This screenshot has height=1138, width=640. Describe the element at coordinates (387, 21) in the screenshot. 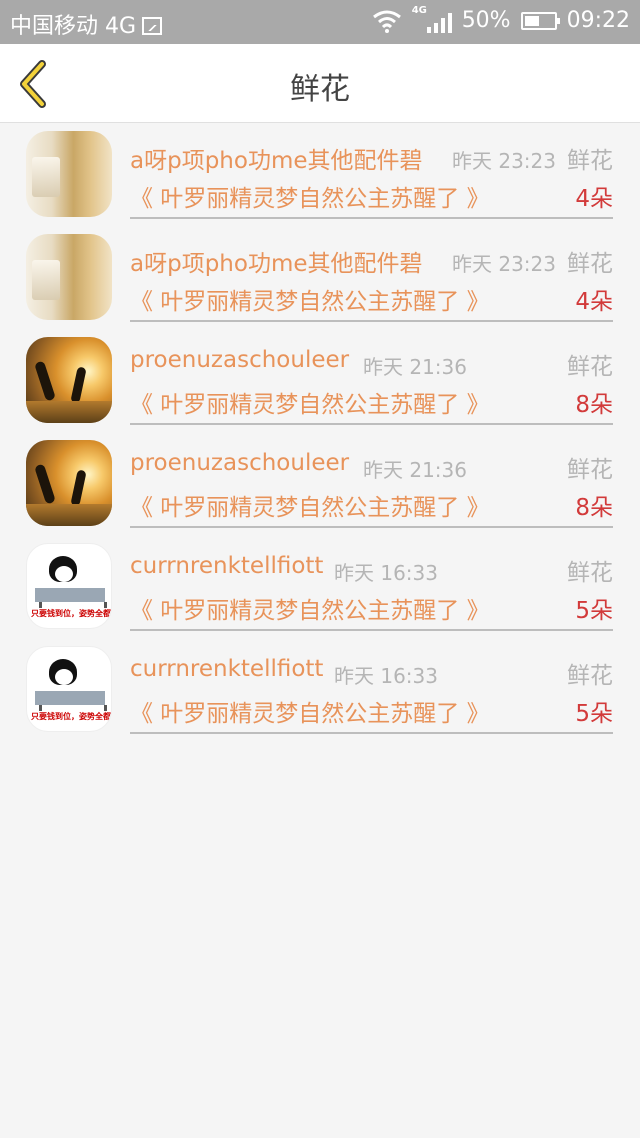

I see `wifi-icon` at that location.